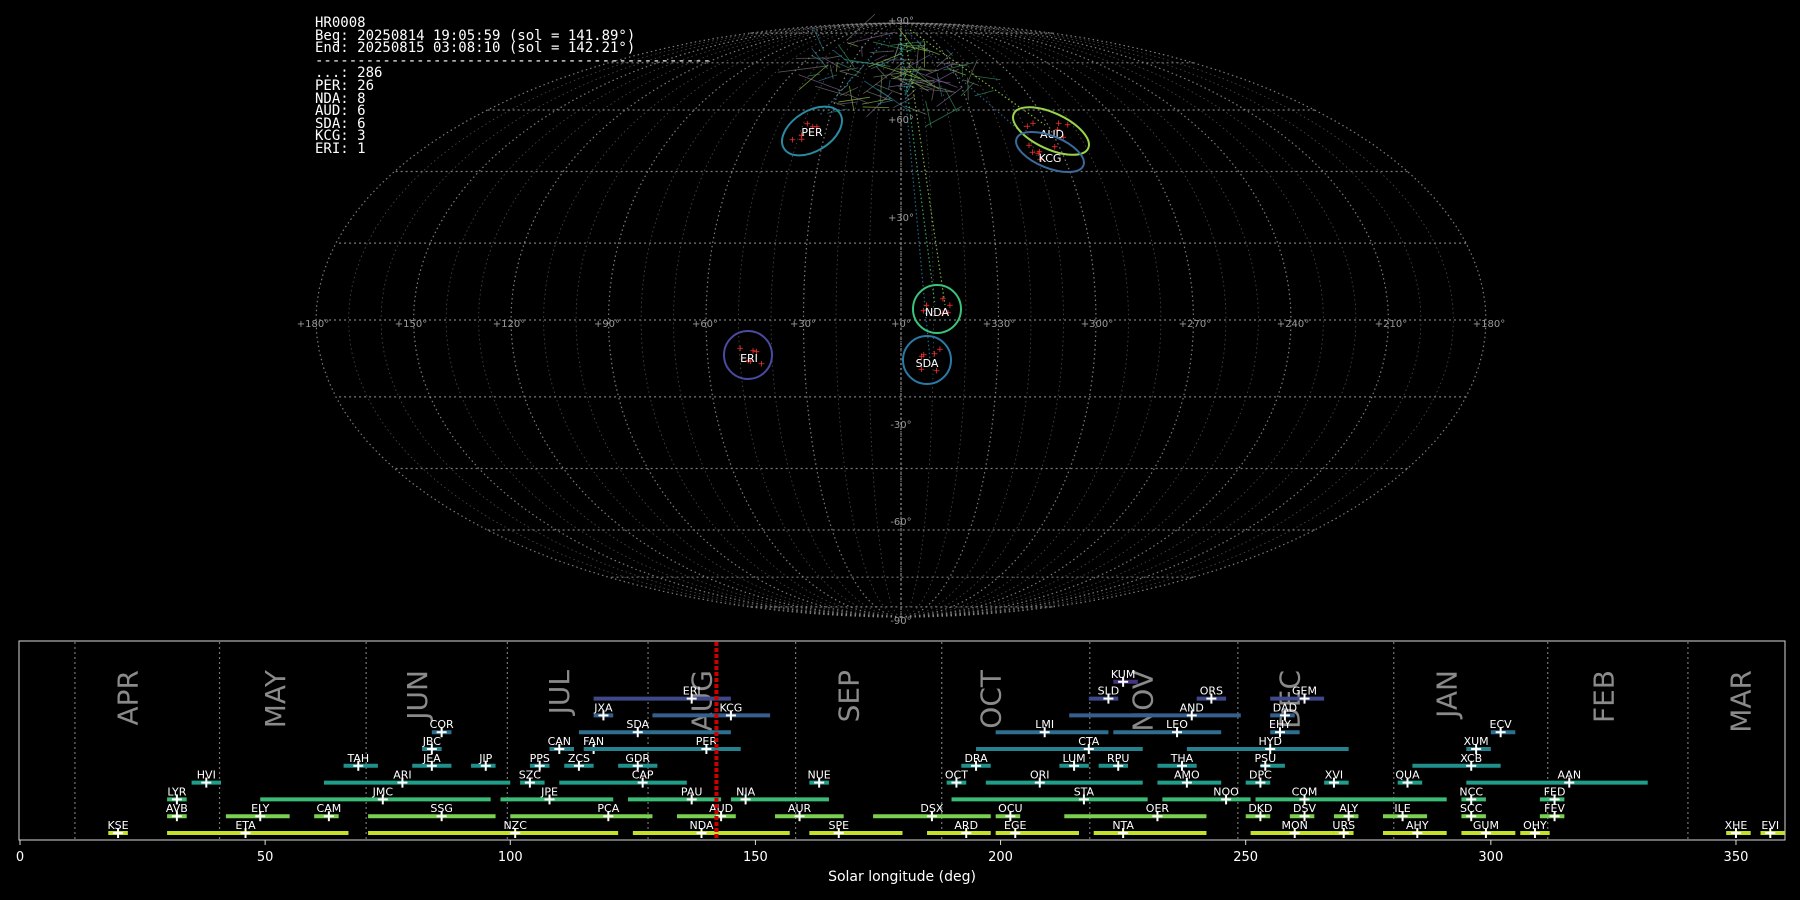 The height and width of the screenshot is (900, 1800). I want to click on shower-code-label: PCA, so click(608, 808).